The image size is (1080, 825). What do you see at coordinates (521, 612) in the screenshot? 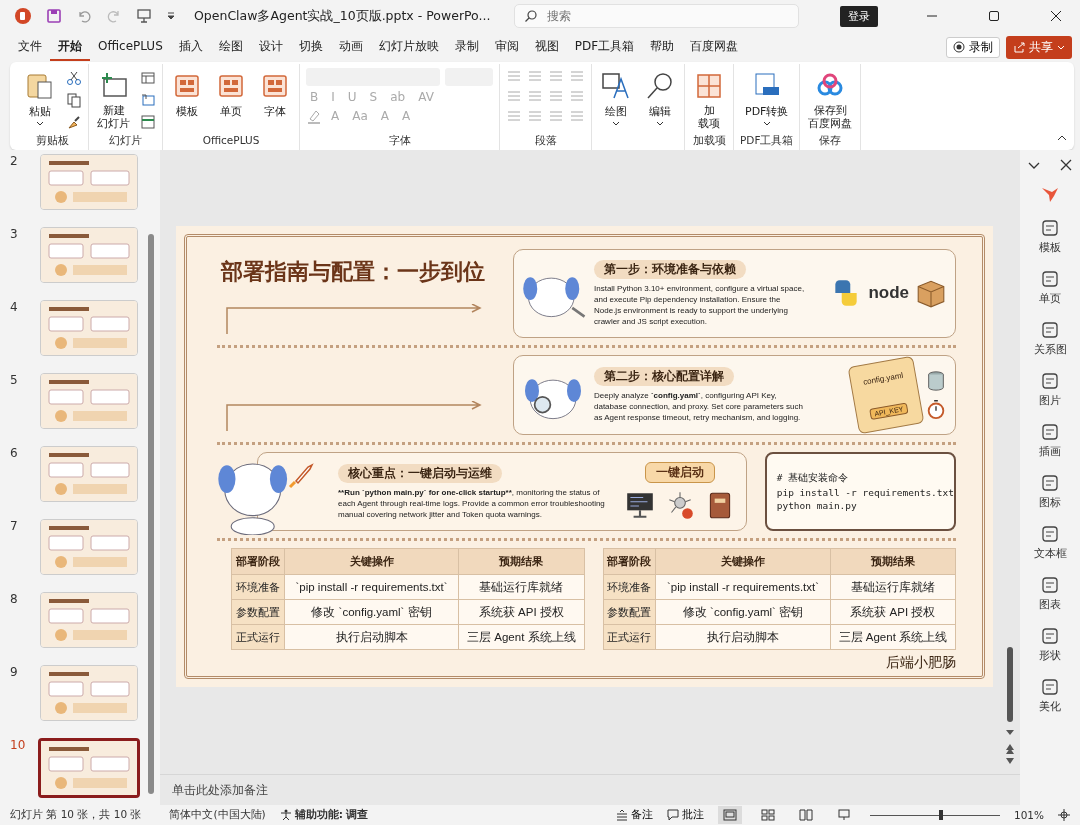
I see `table-cell: 系统获 API 授权` at bounding box center [521, 612].